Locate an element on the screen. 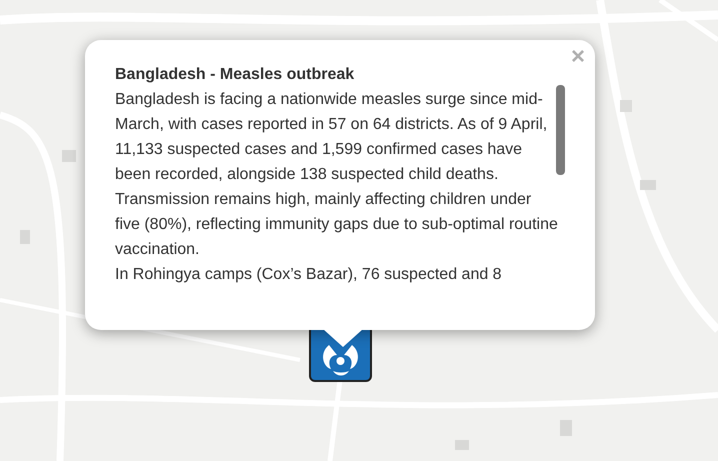 Image resolution: width=718 pixels, height=461 pixels. popup-paragraph: In Rohingya camps (Cox’s Bazar), 76 suspected and 8 is located at coordinates (309, 275).